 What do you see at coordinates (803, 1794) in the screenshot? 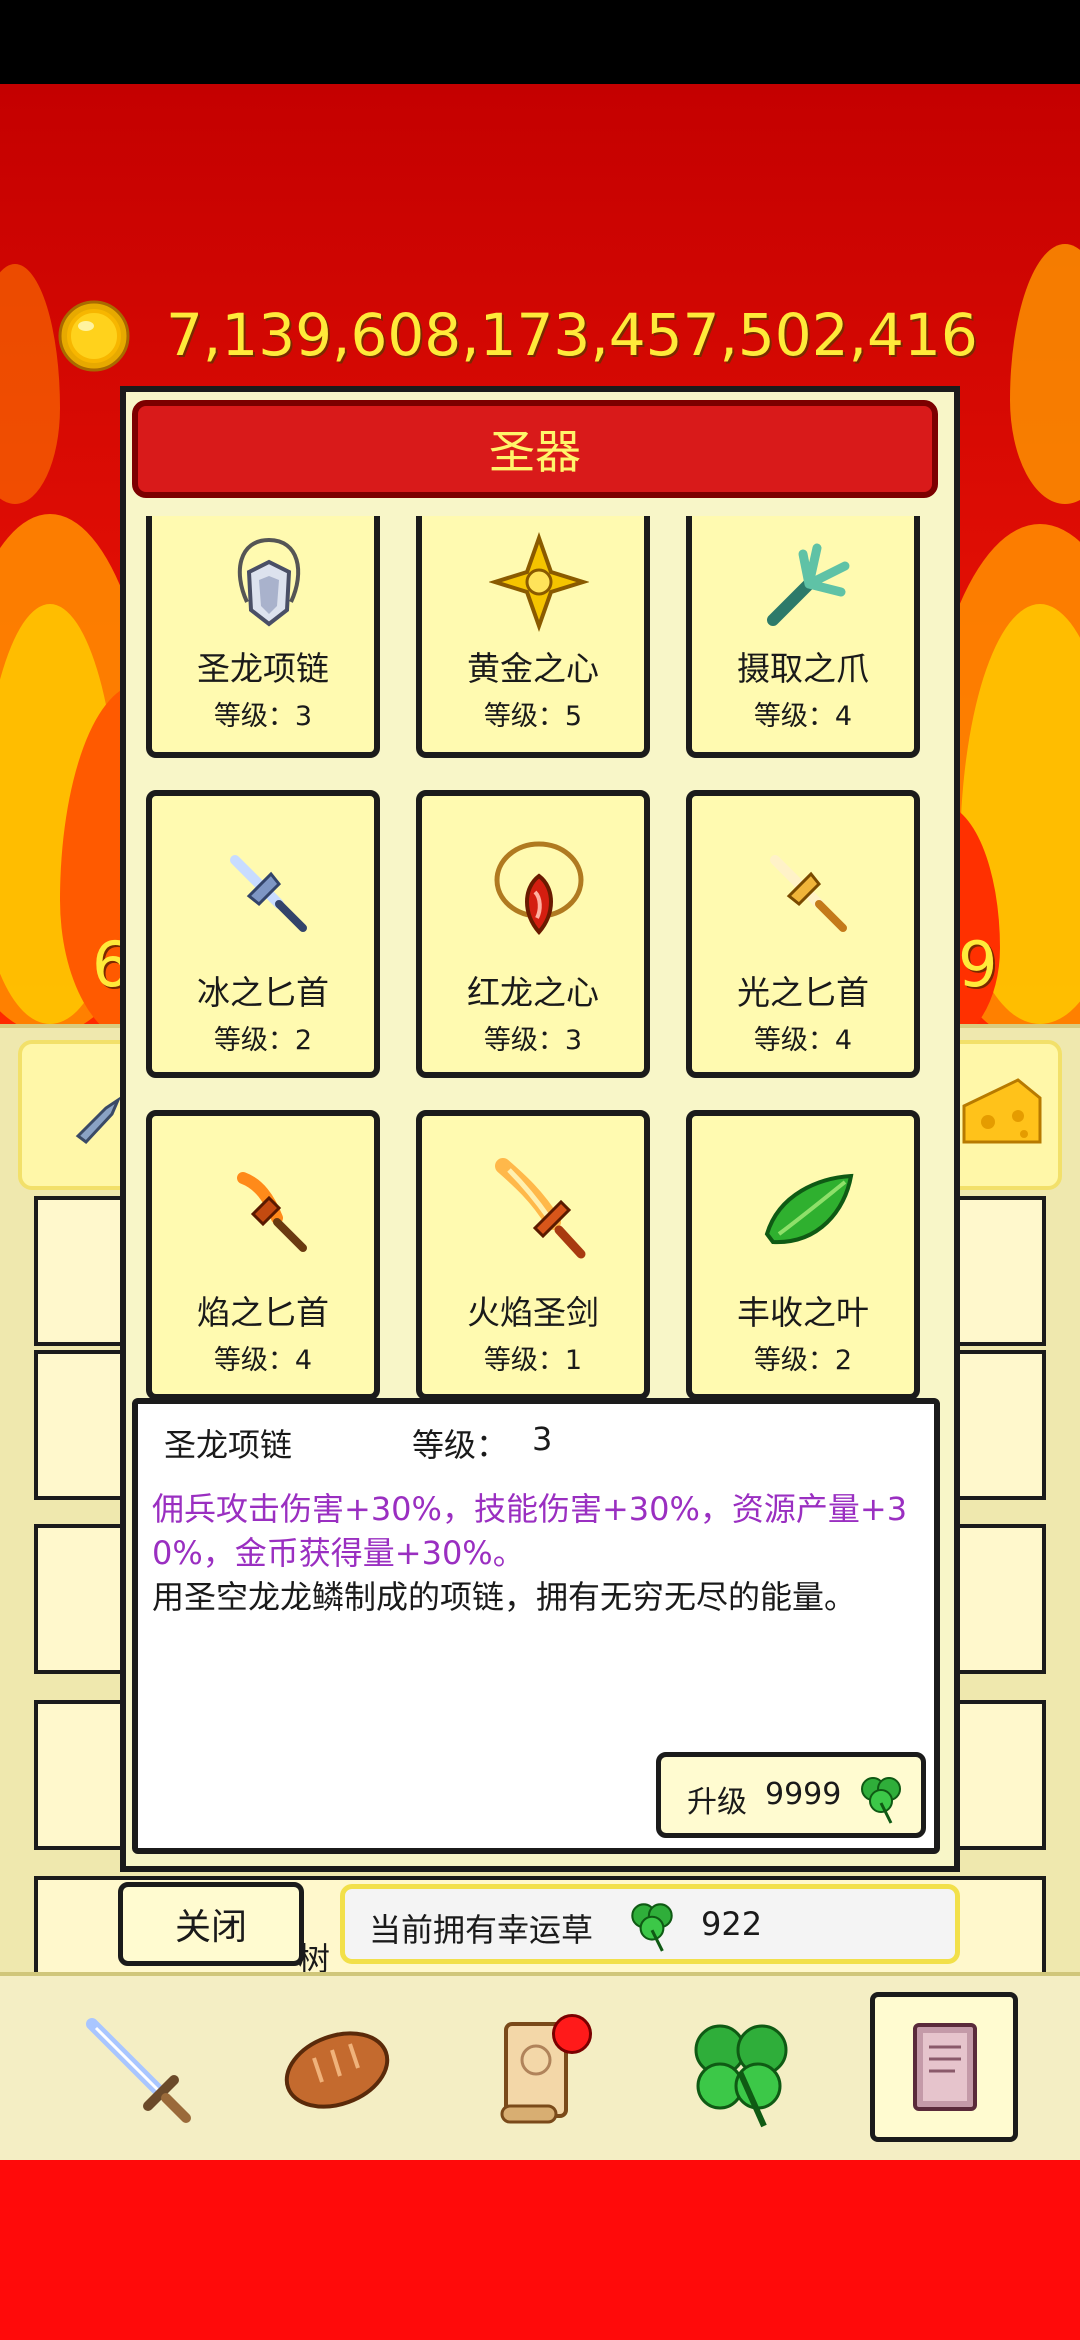
I see `upgrade-cost: 9999` at bounding box center [803, 1794].